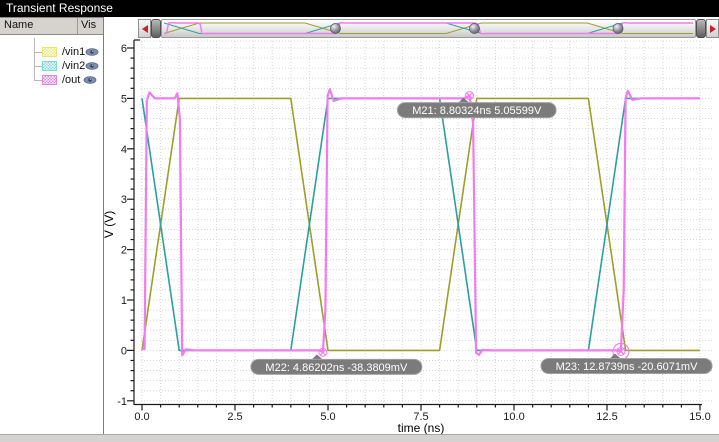 The width and height of the screenshot is (719, 442). Describe the element at coordinates (359, 438) in the screenshot. I see `bottom-window-edge` at that location.